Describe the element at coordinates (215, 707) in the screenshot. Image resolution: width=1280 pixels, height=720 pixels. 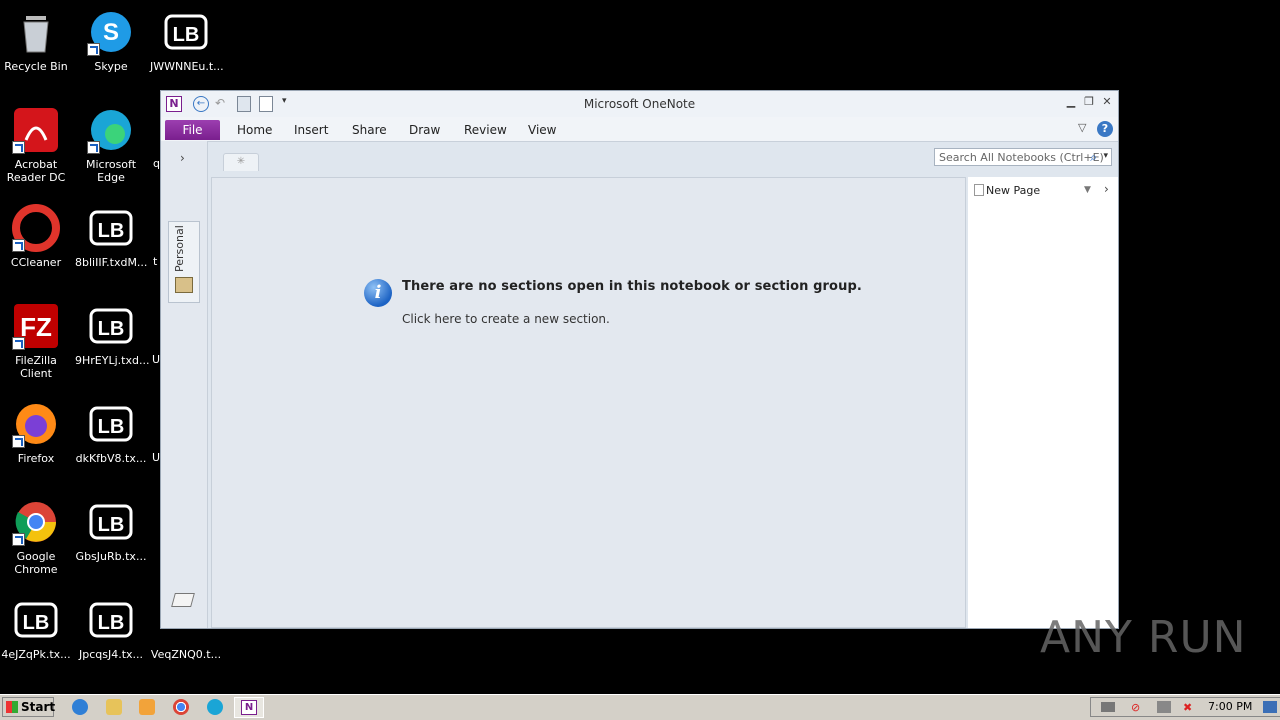
I see `edge-taskbar-icon` at that location.